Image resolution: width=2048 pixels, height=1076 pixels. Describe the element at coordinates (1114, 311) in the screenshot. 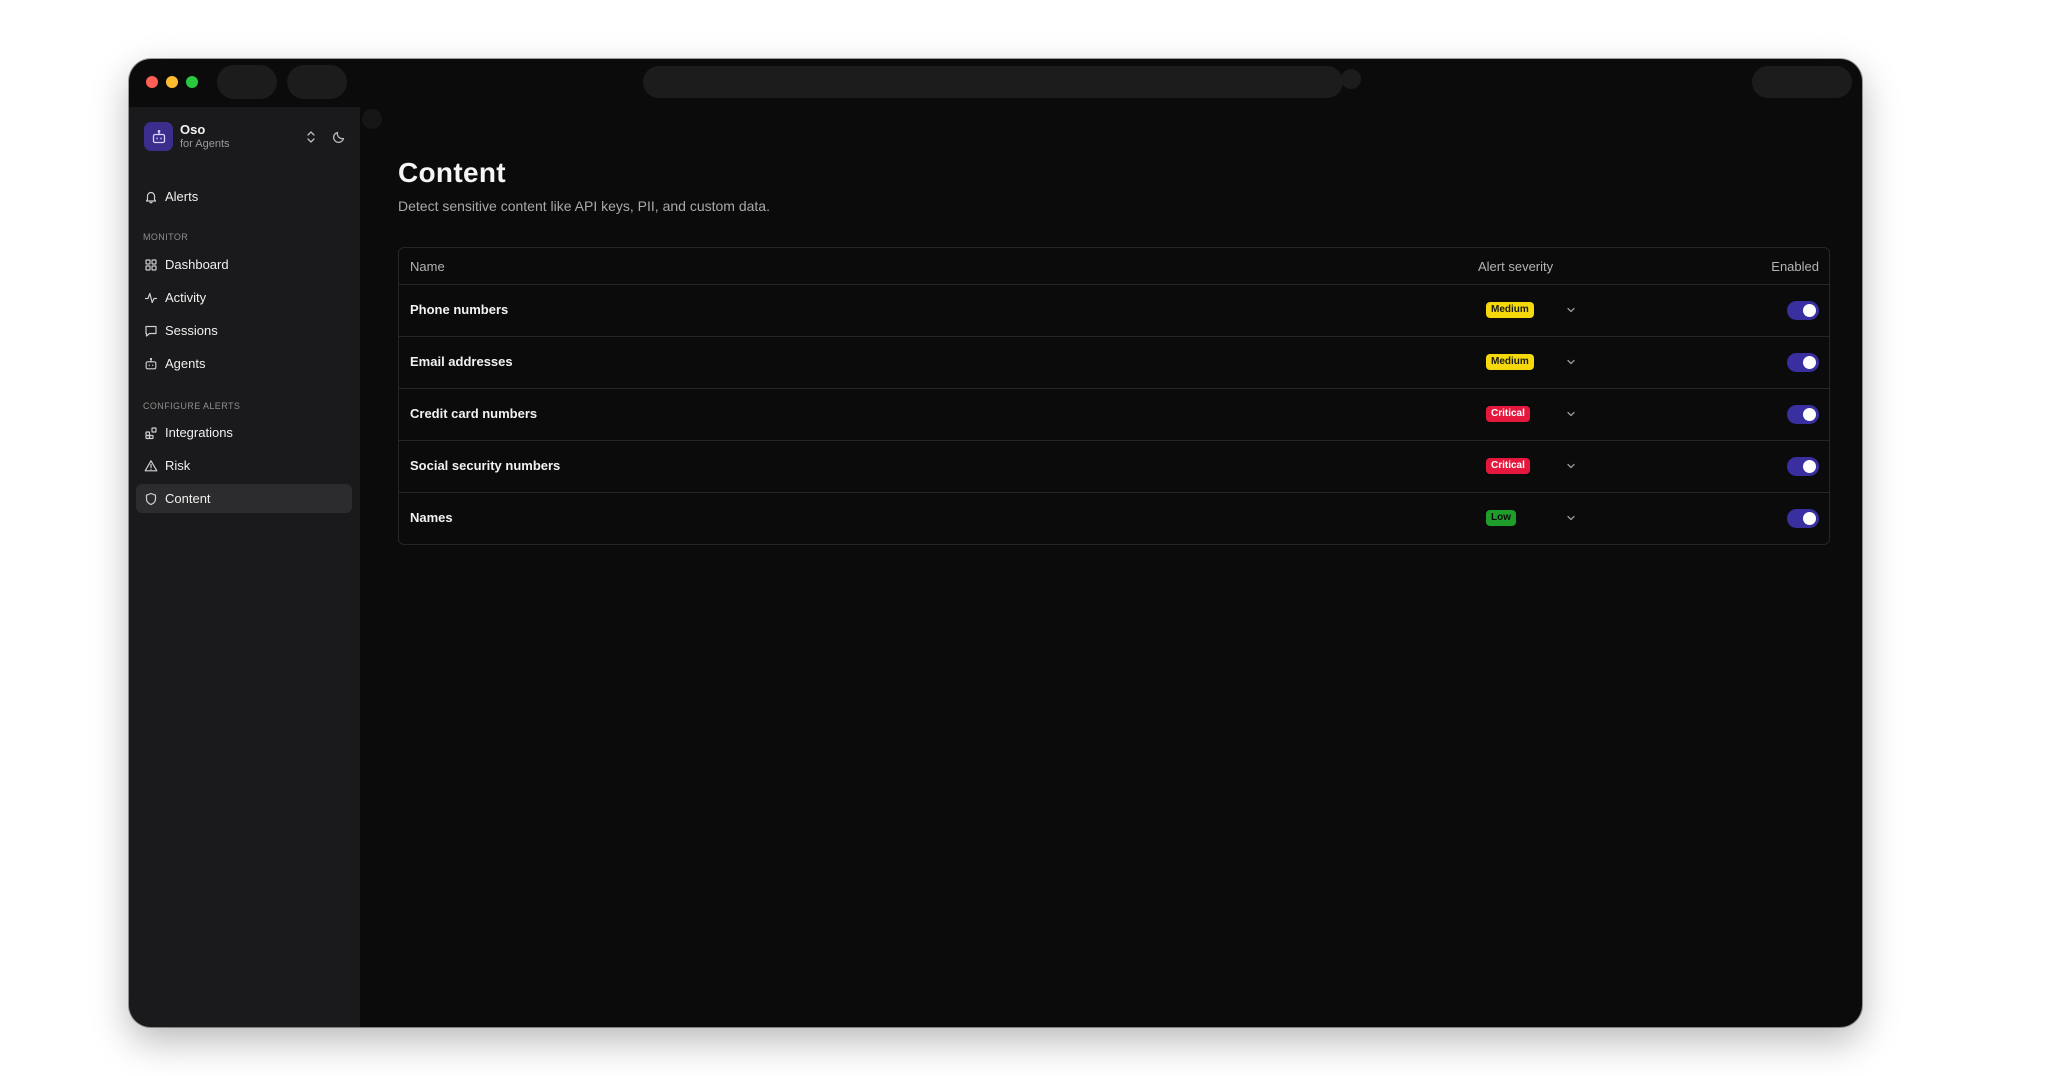

I see `table-row: Phone numbers Medium` at that location.